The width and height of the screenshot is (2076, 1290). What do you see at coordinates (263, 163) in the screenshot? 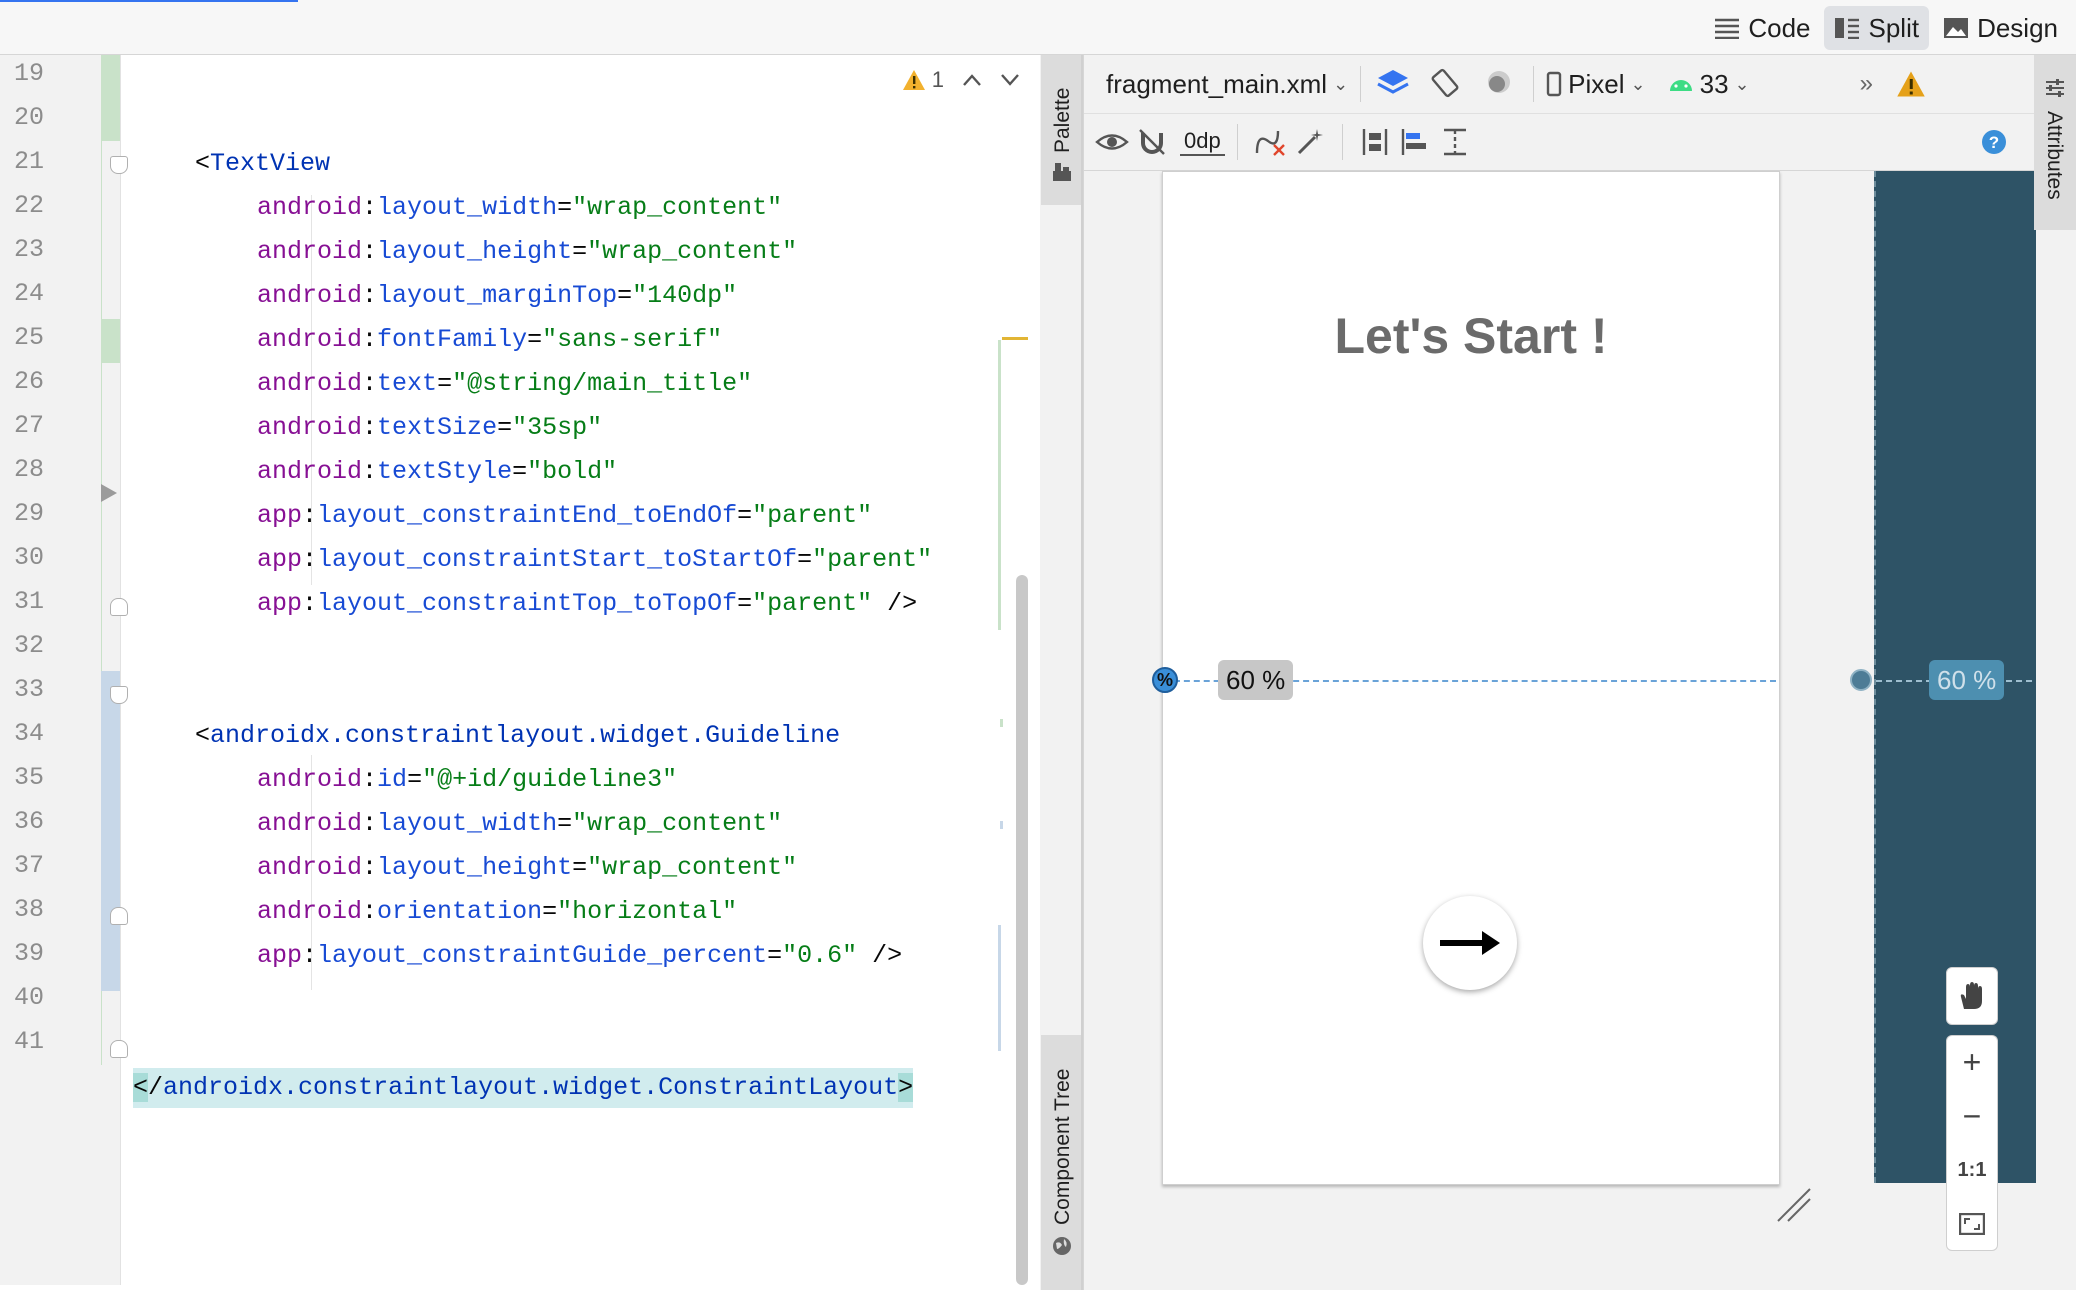
I see `code-line: <TextView` at bounding box center [263, 163].